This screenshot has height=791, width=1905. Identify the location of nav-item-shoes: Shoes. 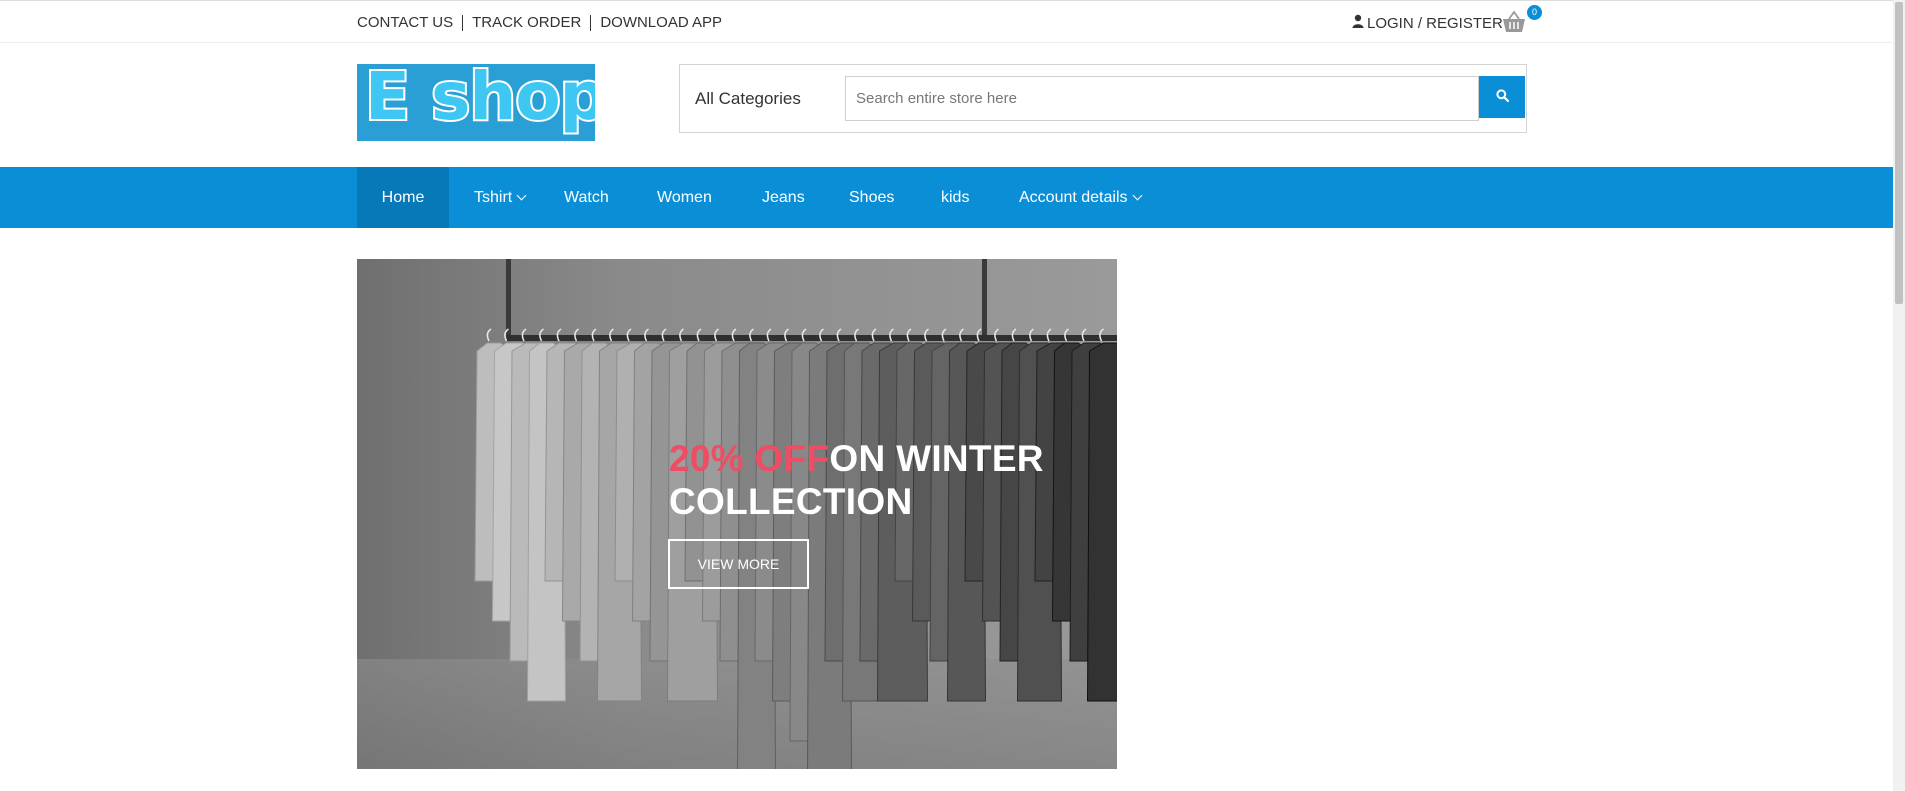
(871, 197).